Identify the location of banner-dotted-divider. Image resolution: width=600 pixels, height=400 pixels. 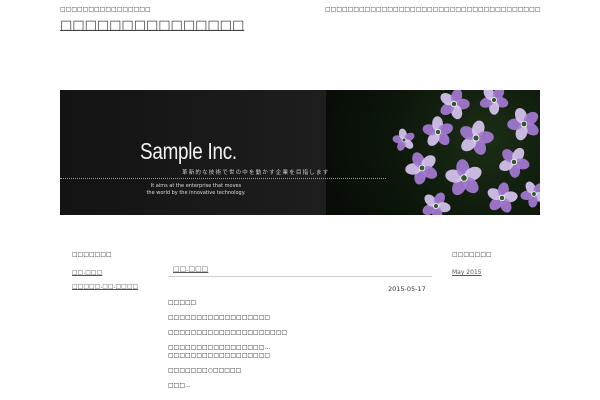
(223, 178).